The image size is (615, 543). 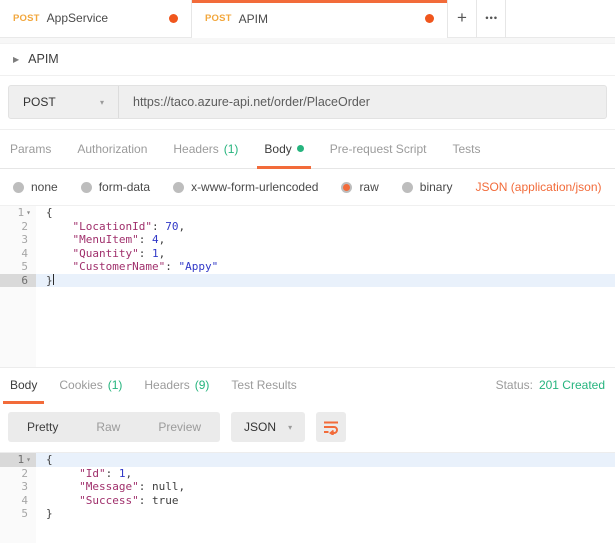 I want to click on status-badge: Status: 201 Created, so click(x=550, y=385).